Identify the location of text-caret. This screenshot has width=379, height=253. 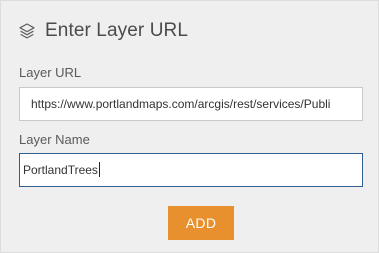
(99, 170).